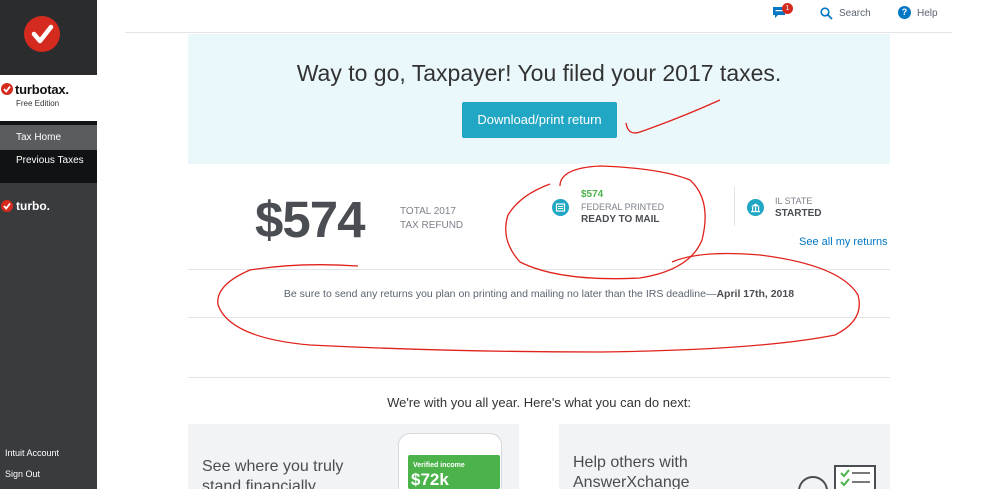 The width and height of the screenshot is (998, 489). I want to click on see-all-returns-link: See all my returns, so click(843, 242).